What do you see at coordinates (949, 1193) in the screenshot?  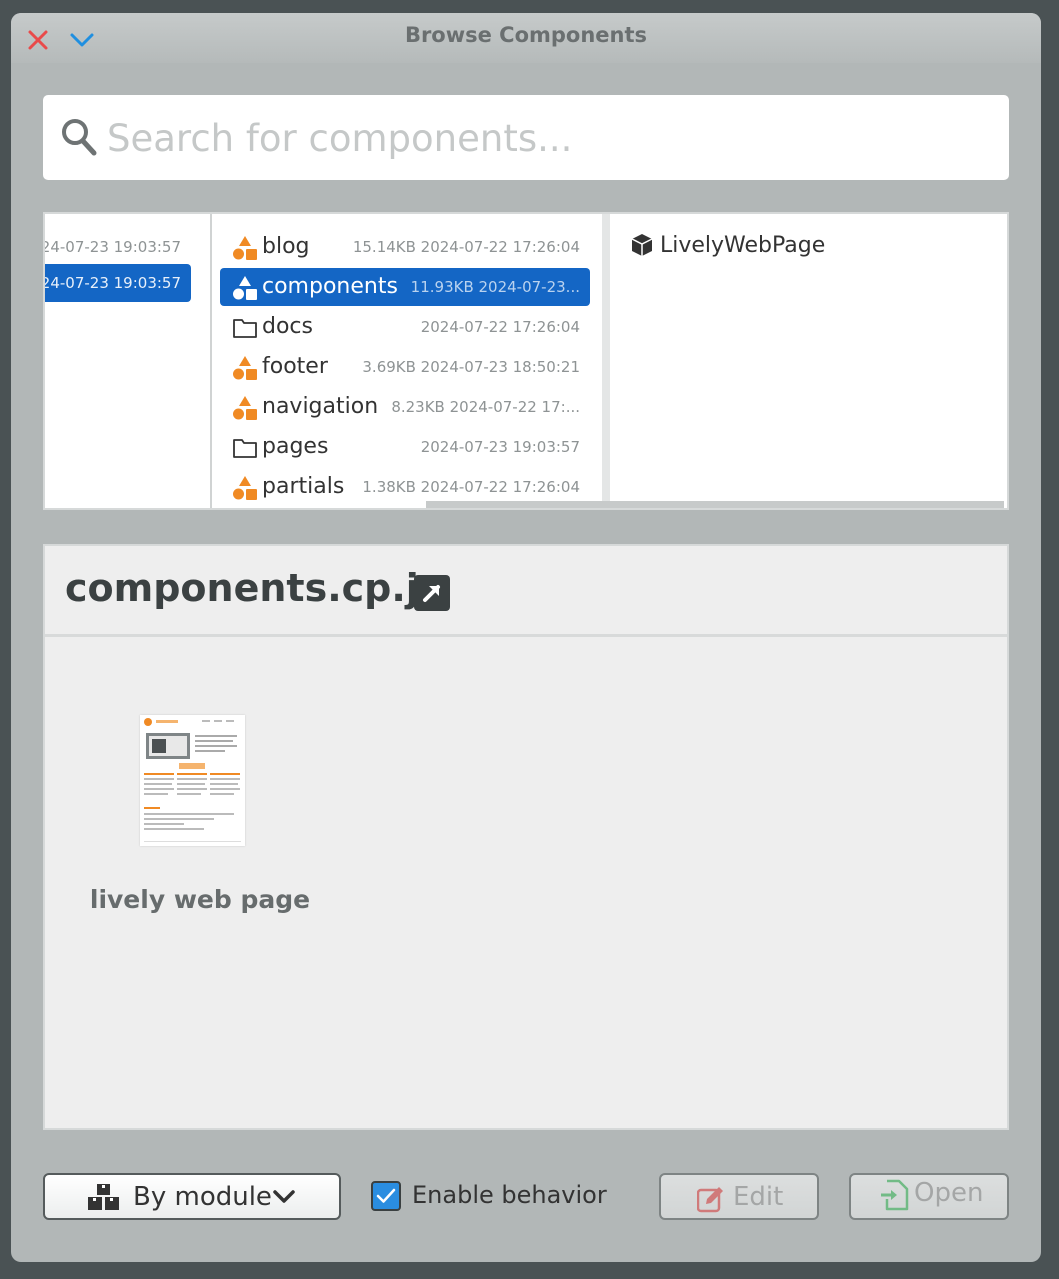 I see `open-label: Open` at bounding box center [949, 1193].